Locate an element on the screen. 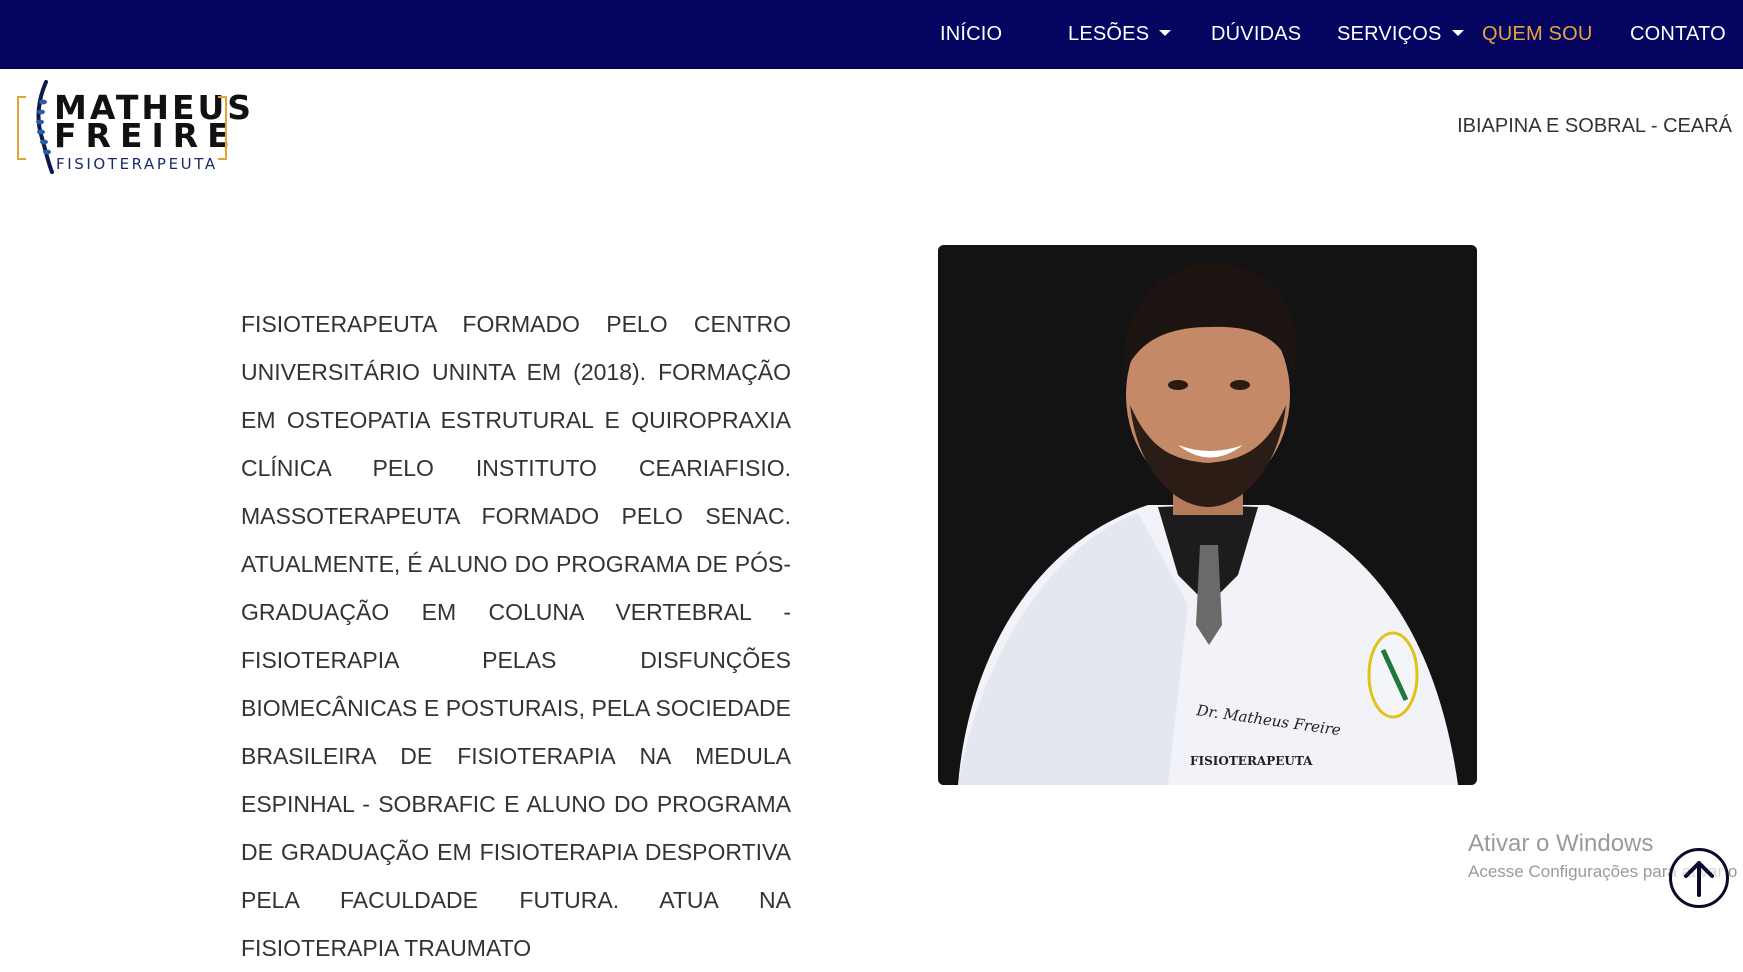 This screenshot has height=972, width=1743. nav-label: LESÕES is located at coordinates (1109, 34).